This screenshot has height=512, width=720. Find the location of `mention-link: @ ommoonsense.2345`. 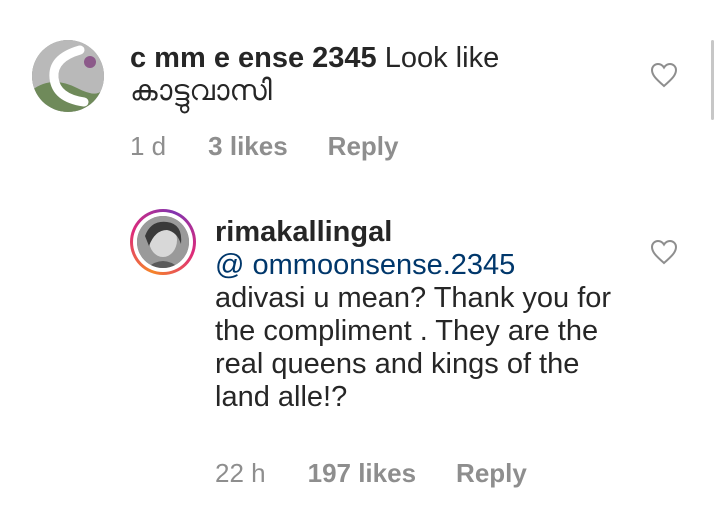

mention-link: @ ommoonsense.2345 is located at coordinates (425, 265).